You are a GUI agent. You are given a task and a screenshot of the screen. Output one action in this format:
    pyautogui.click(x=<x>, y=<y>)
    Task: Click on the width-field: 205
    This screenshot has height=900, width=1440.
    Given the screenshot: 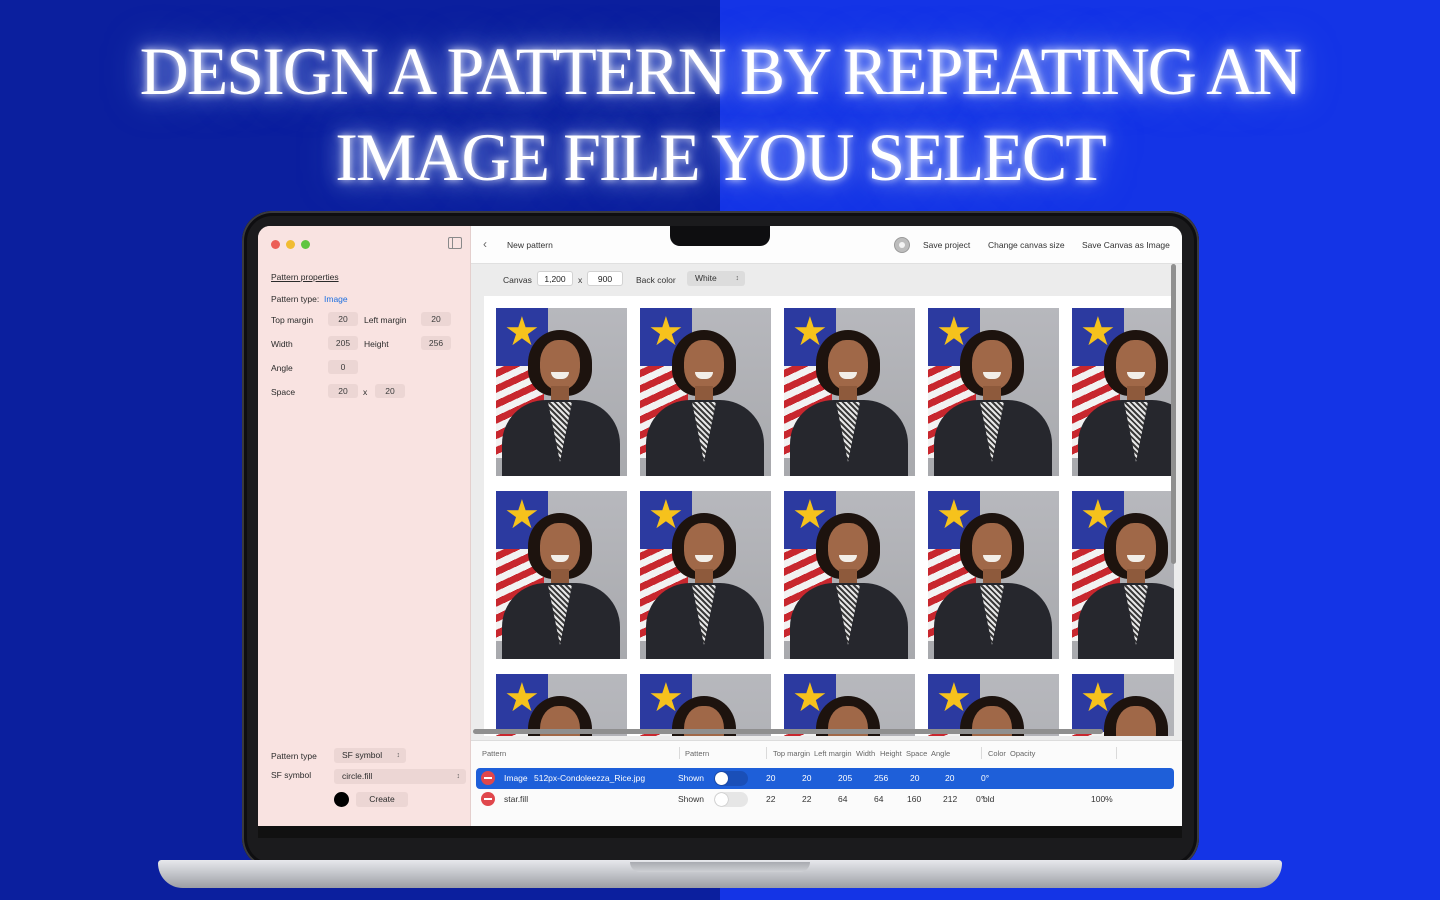 What is the action you would take?
    pyautogui.click(x=343, y=343)
    